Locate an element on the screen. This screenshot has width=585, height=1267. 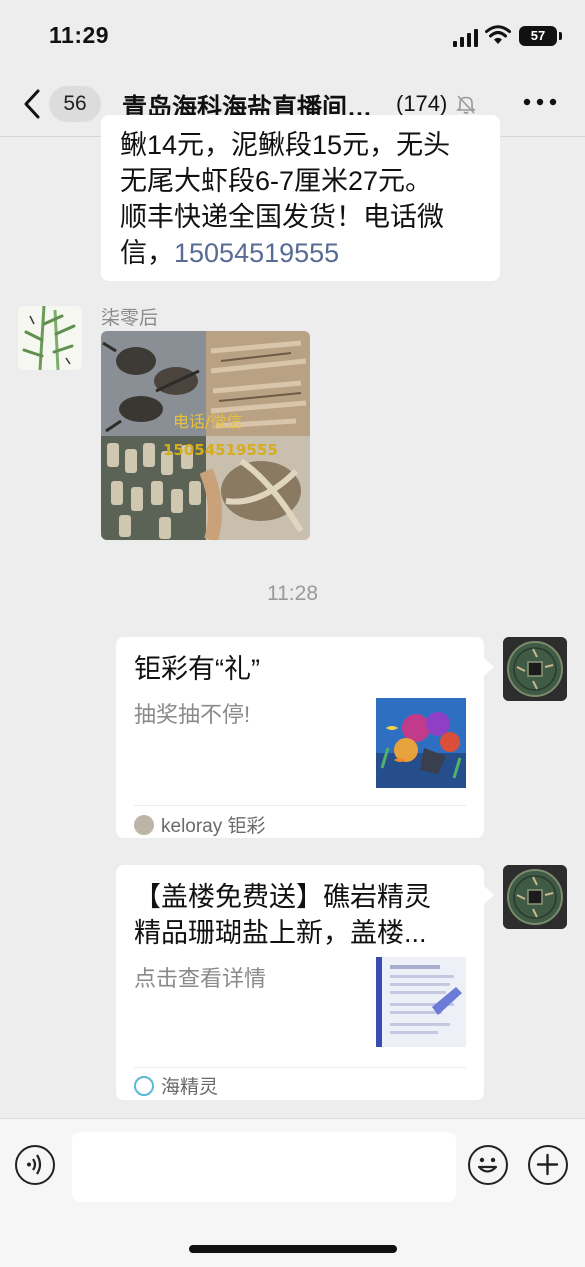
phone-number-link: 15054519555 is located at coordinates (256, 253).